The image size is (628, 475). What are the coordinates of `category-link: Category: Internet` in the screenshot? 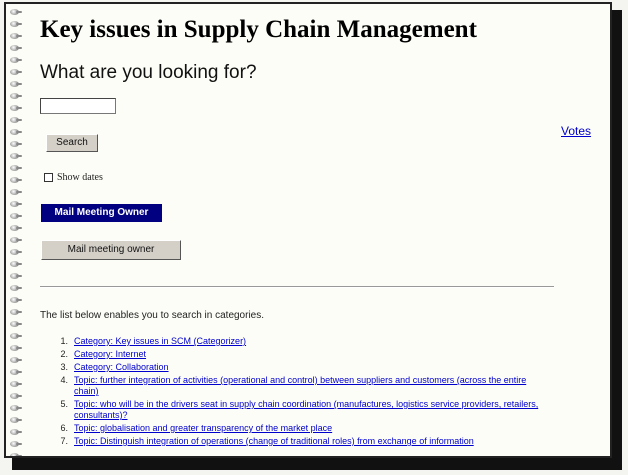 It's located at (110, 354).